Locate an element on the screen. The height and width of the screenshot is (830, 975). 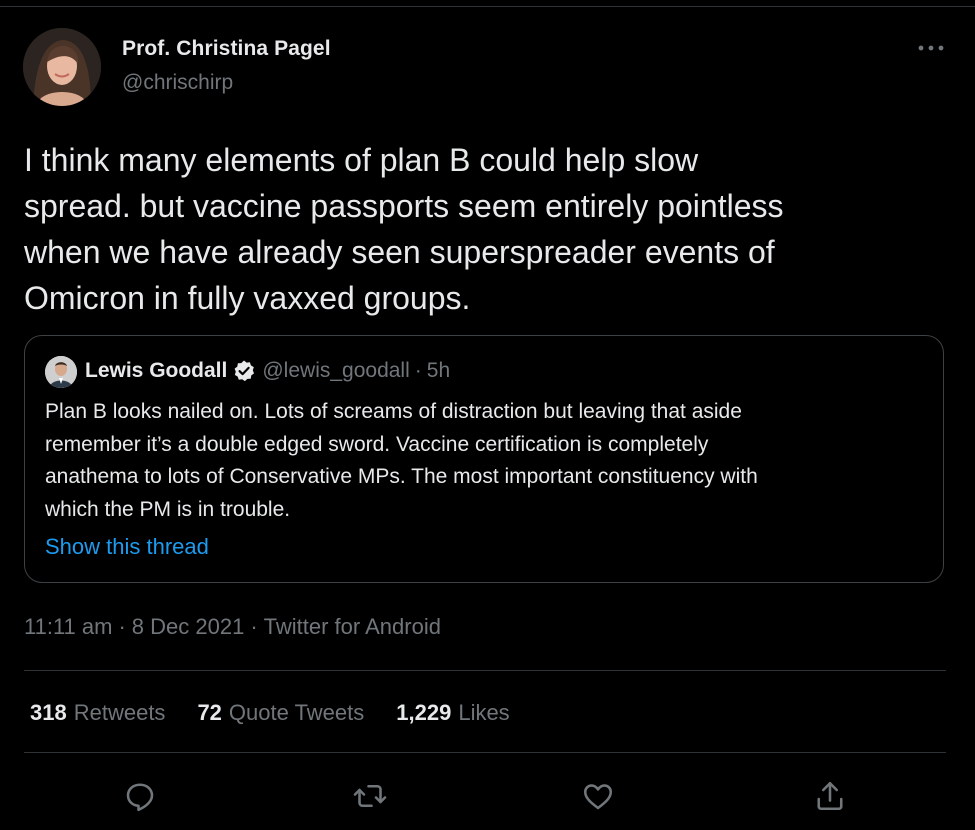
reply-icon is located at coordinates (142, 798).